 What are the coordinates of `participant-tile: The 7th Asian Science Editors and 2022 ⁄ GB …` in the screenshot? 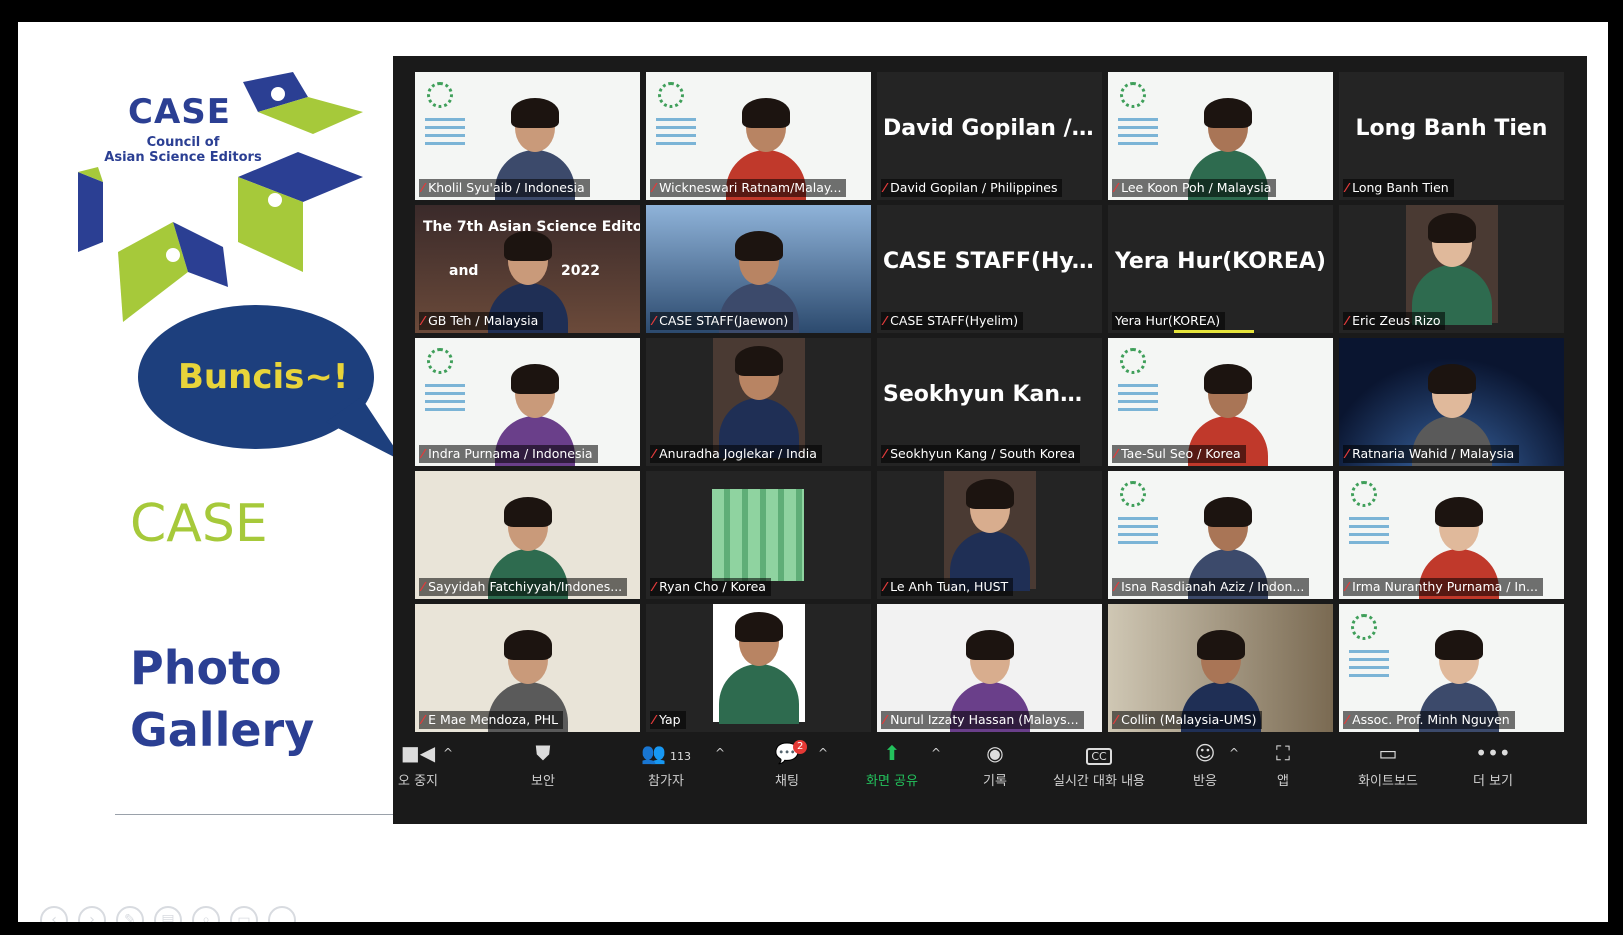 It's located at (527, 269).